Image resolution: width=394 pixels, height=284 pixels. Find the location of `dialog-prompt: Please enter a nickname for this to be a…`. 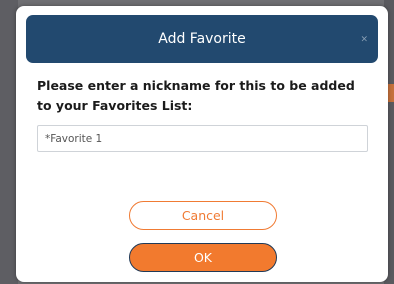

dialog-prompt: Please enter a nickname for this to be a… is located at coordinates (196, 95).